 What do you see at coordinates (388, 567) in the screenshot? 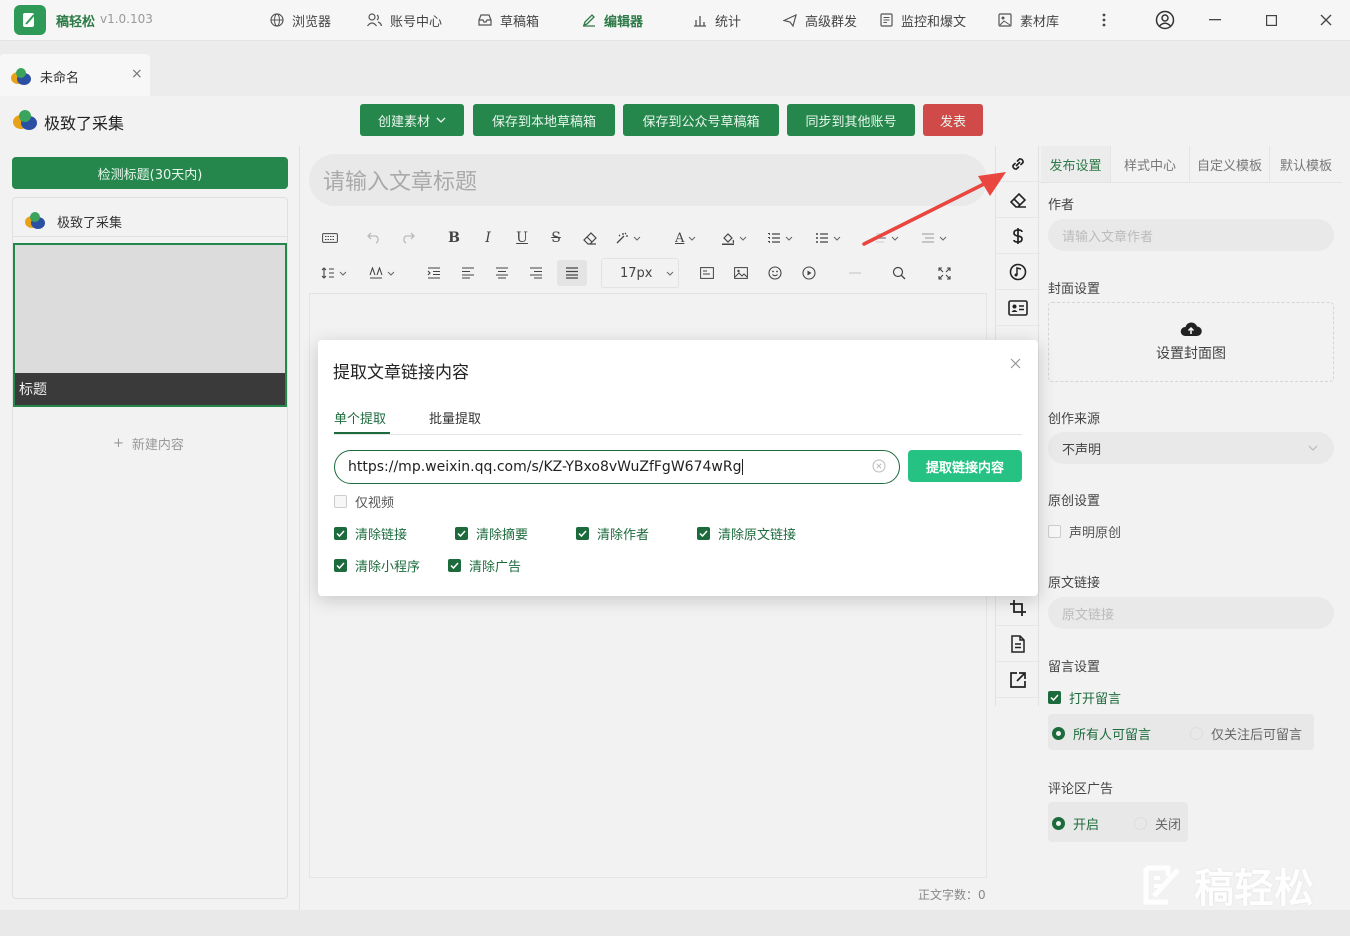
I see `option-label: 清除小程序` at bounding box center [388, 567].